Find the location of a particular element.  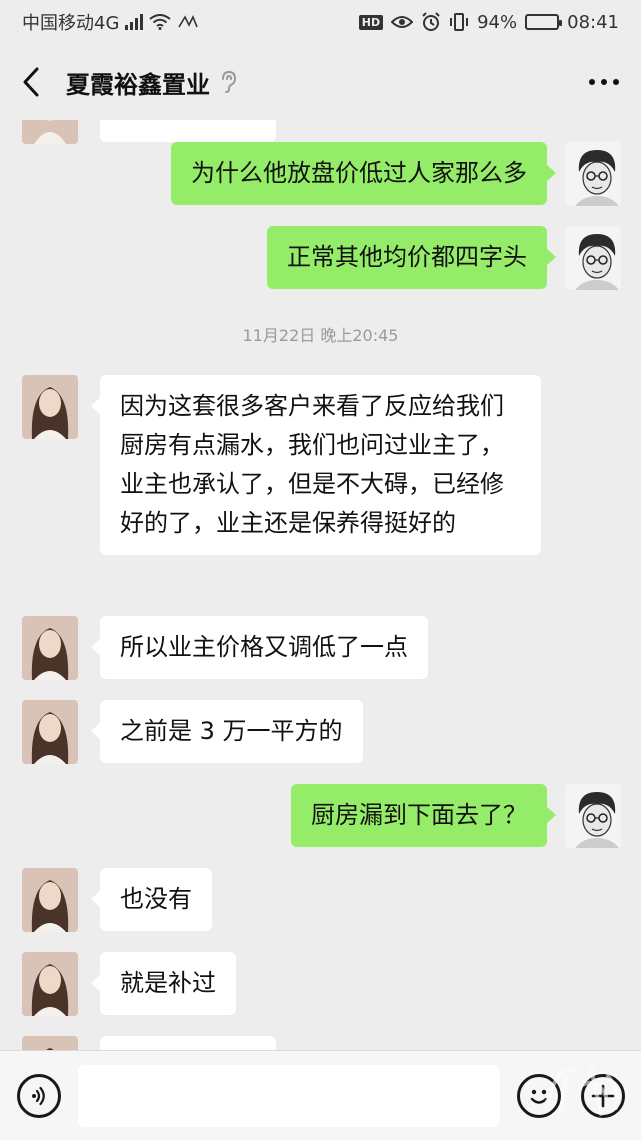

voice-icon is located at coordinates (38, 1096).